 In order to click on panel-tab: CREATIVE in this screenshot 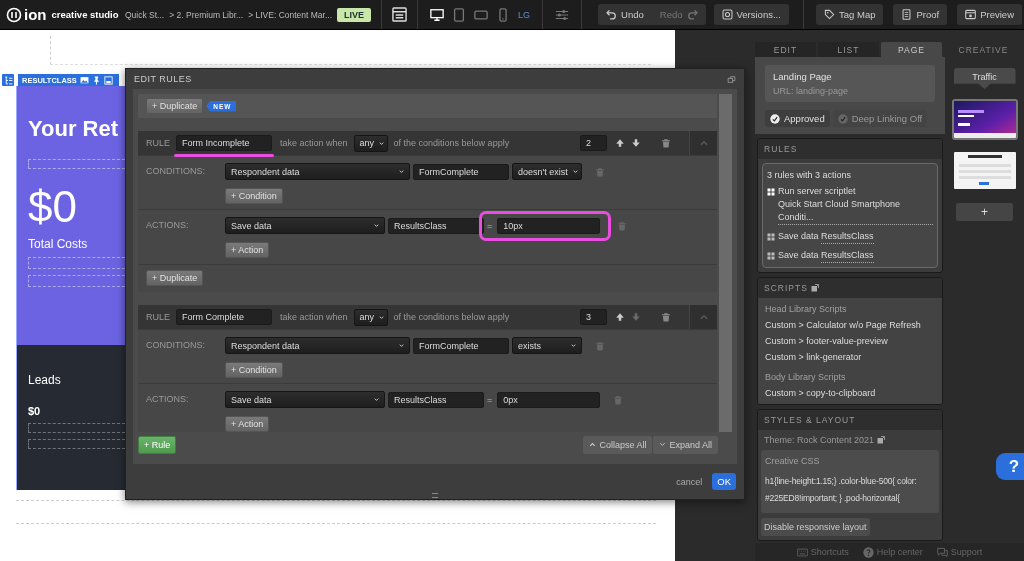, I will do `click(983, 49)`.